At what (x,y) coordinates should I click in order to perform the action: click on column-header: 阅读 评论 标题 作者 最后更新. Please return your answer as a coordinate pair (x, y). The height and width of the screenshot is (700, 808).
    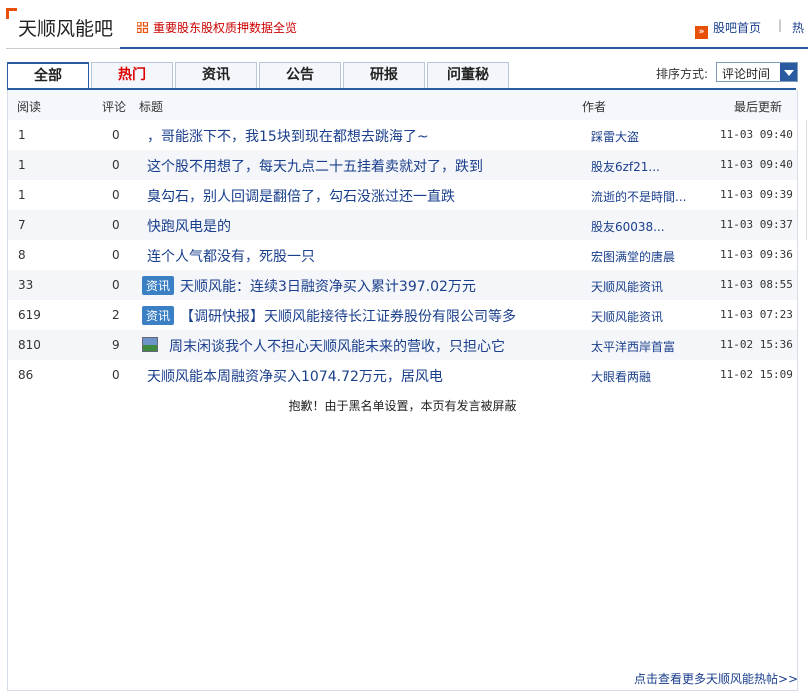
    Looking at the image, I should click on (402, 105).